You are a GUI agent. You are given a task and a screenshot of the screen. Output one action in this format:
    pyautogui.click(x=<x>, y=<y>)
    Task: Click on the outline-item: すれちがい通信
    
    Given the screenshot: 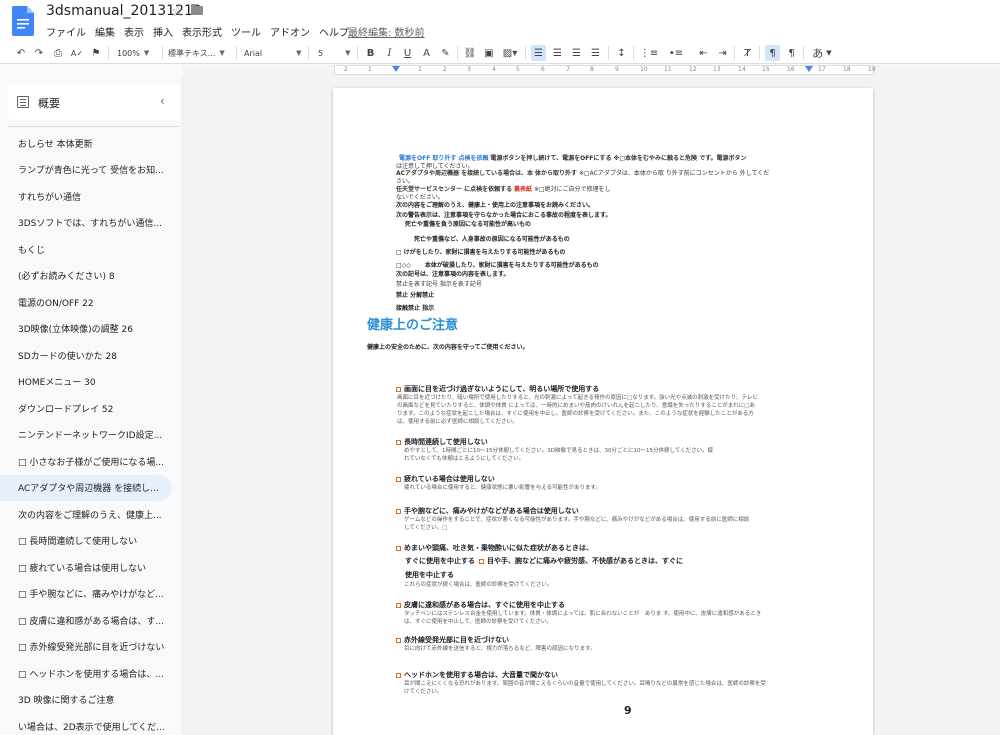 What is the action you would take?
    pyautogui.click(x=86, y=196)
    